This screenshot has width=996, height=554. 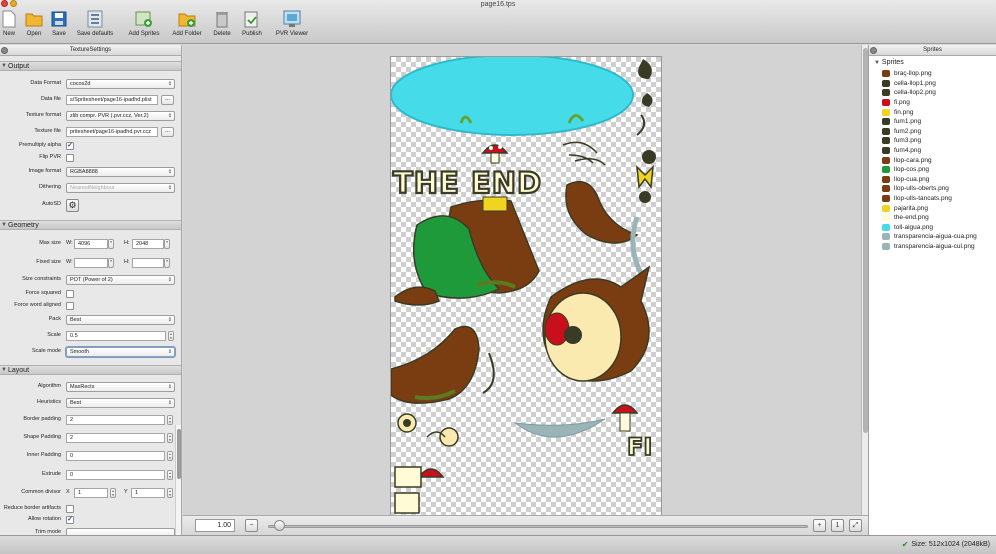 I want to click on sprite-list-item: fin.png, so click(x=939, y=112).